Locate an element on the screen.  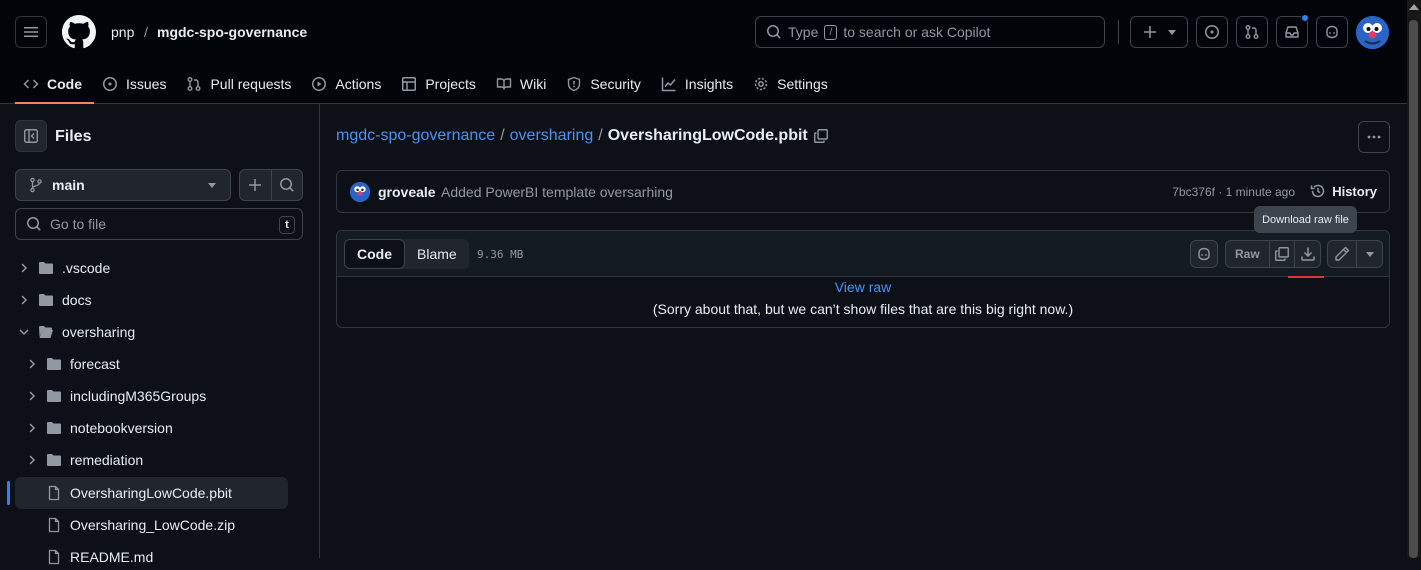
grover-avatar-icon is located at coordinates (360, 192).